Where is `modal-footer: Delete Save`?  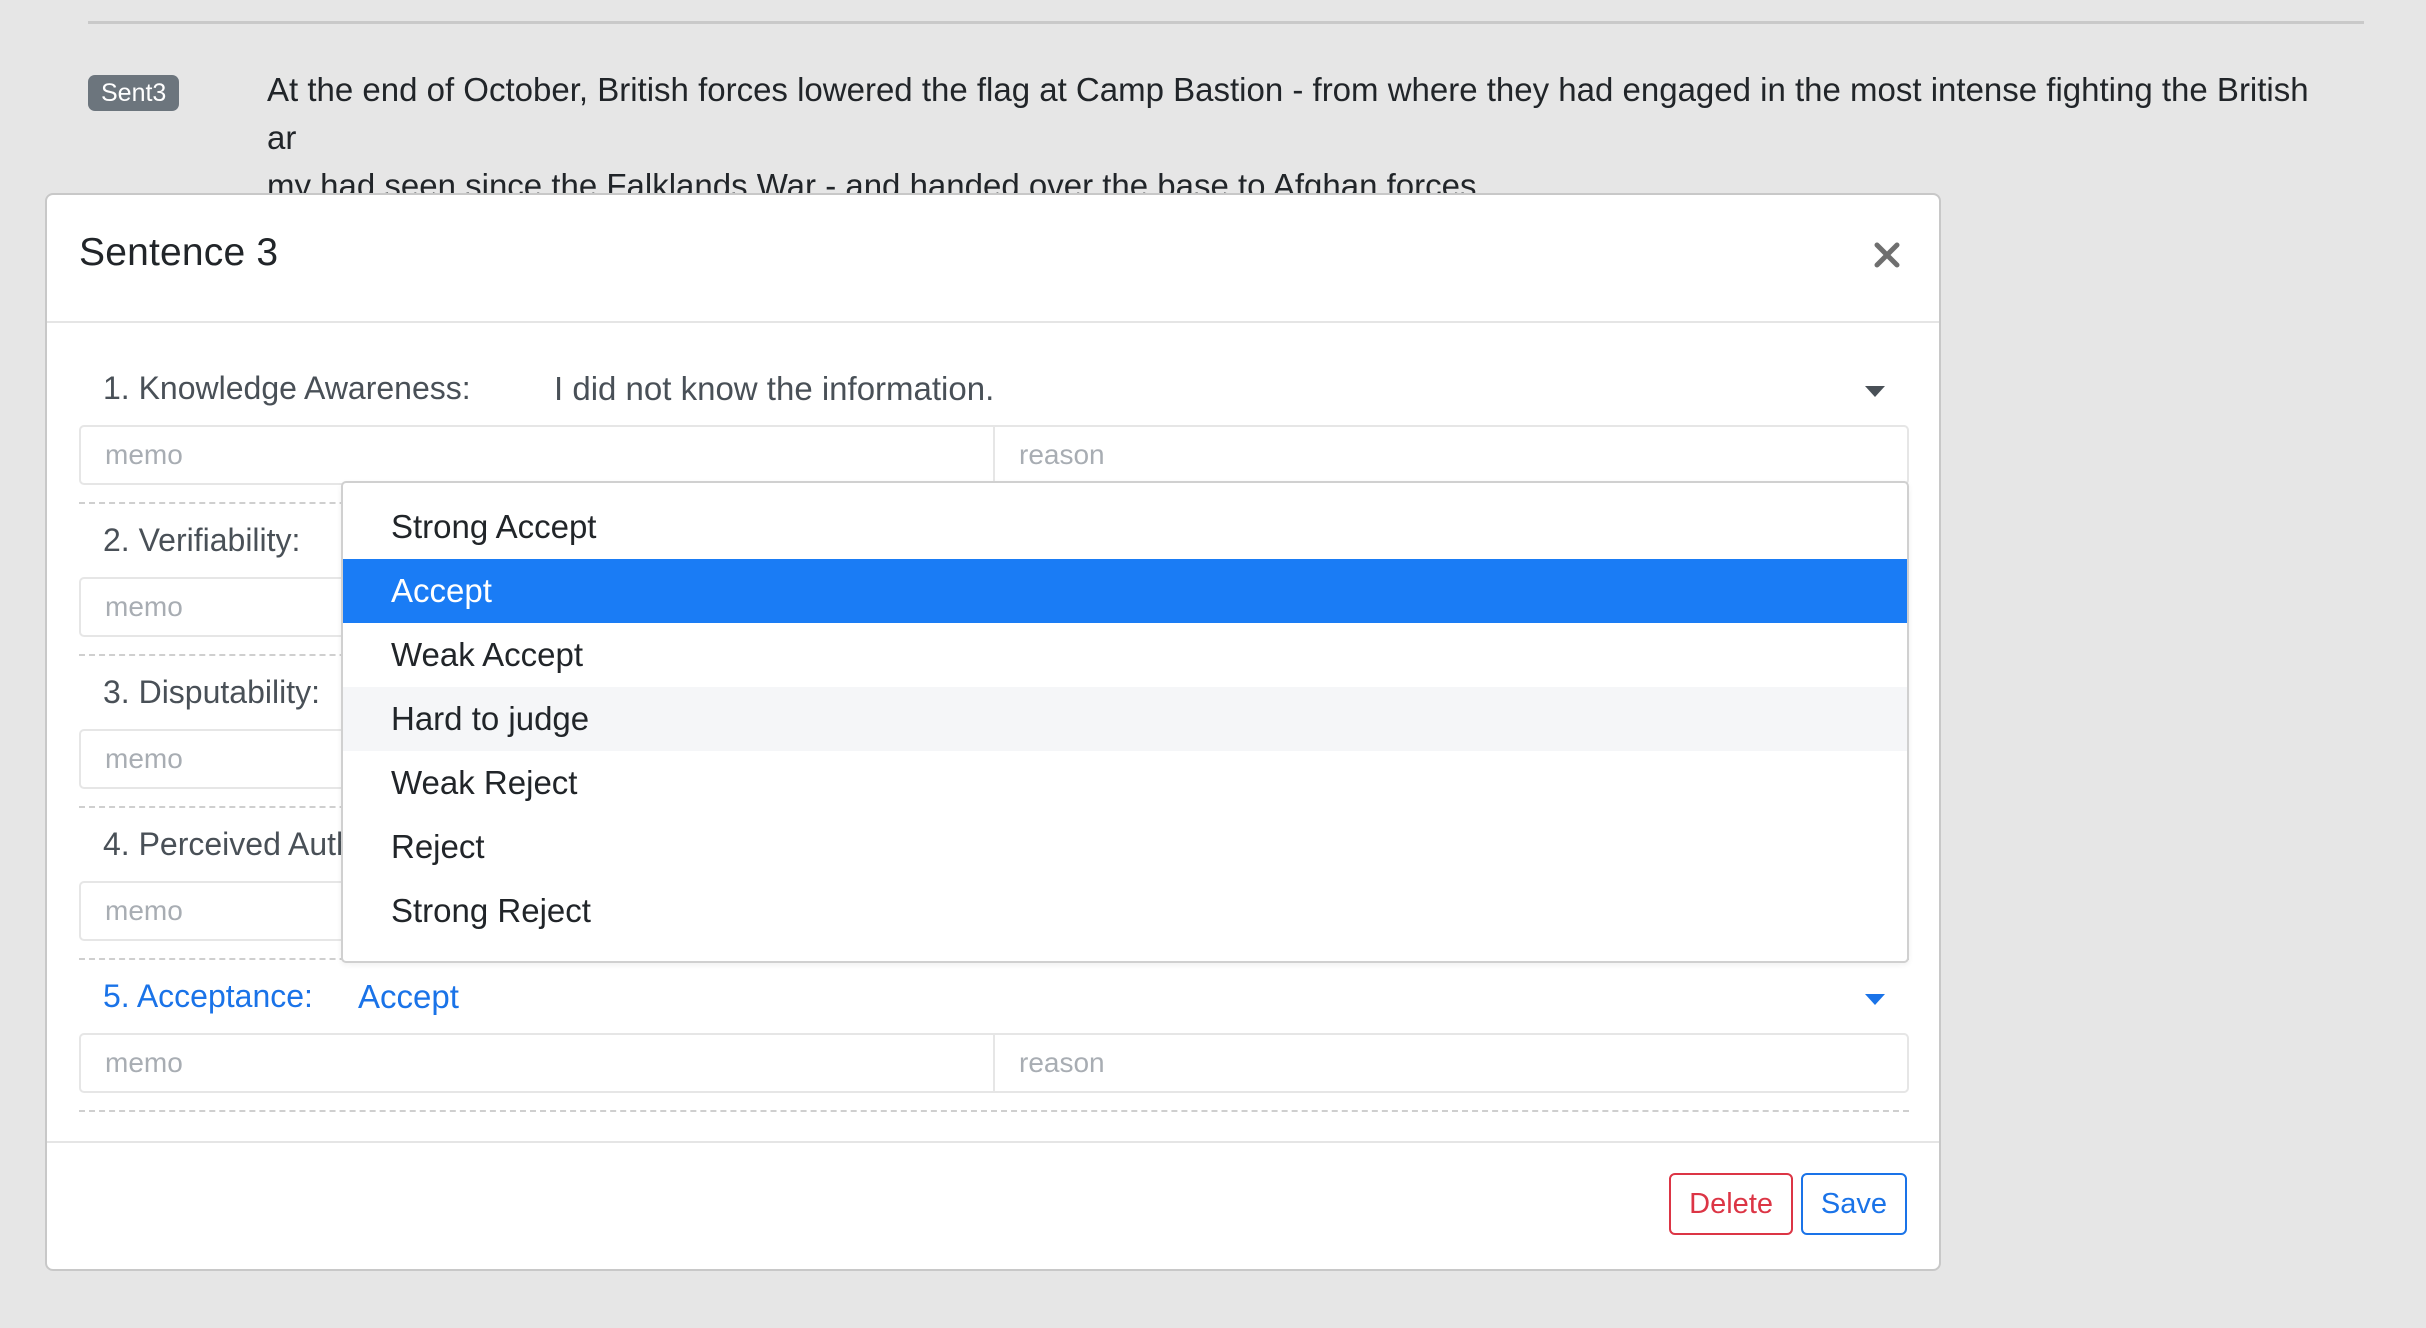
modal-footer: Delete Save is located at coordinates (993, 1205).